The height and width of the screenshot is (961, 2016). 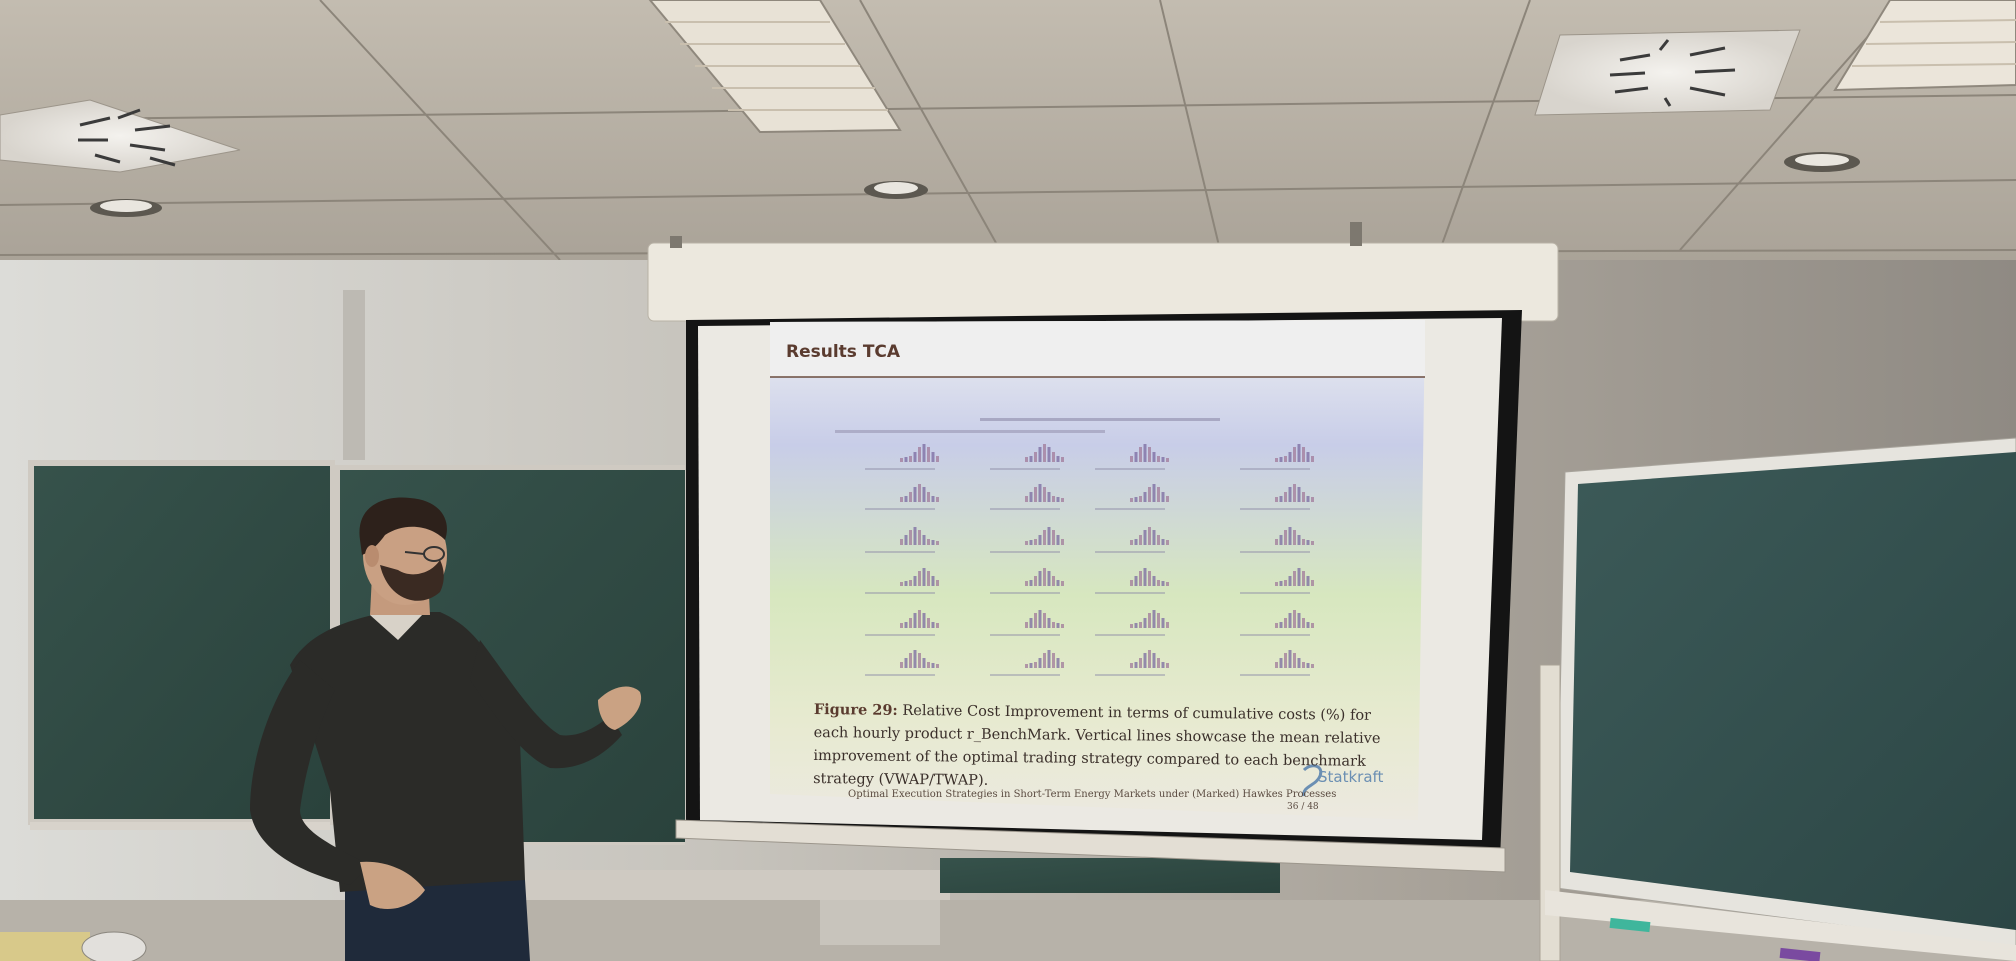 I want to click on caption-label: Figure 29:, so click(x=855, y=709).